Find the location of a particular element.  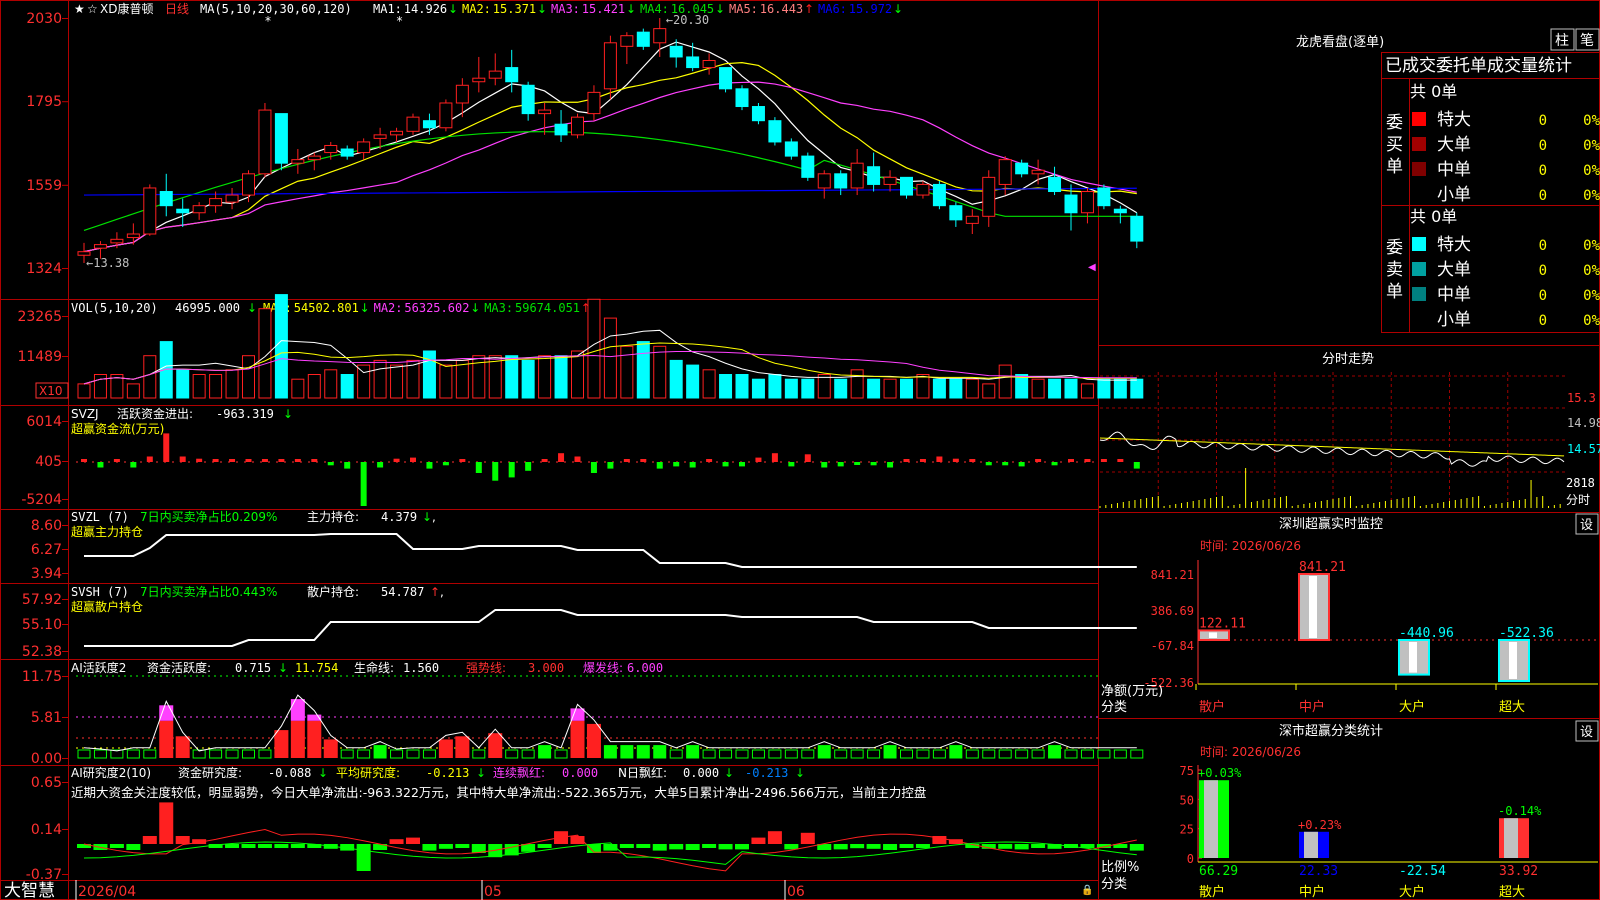

cls-cat-label: 大户 is located at coordinates (1412, 892).